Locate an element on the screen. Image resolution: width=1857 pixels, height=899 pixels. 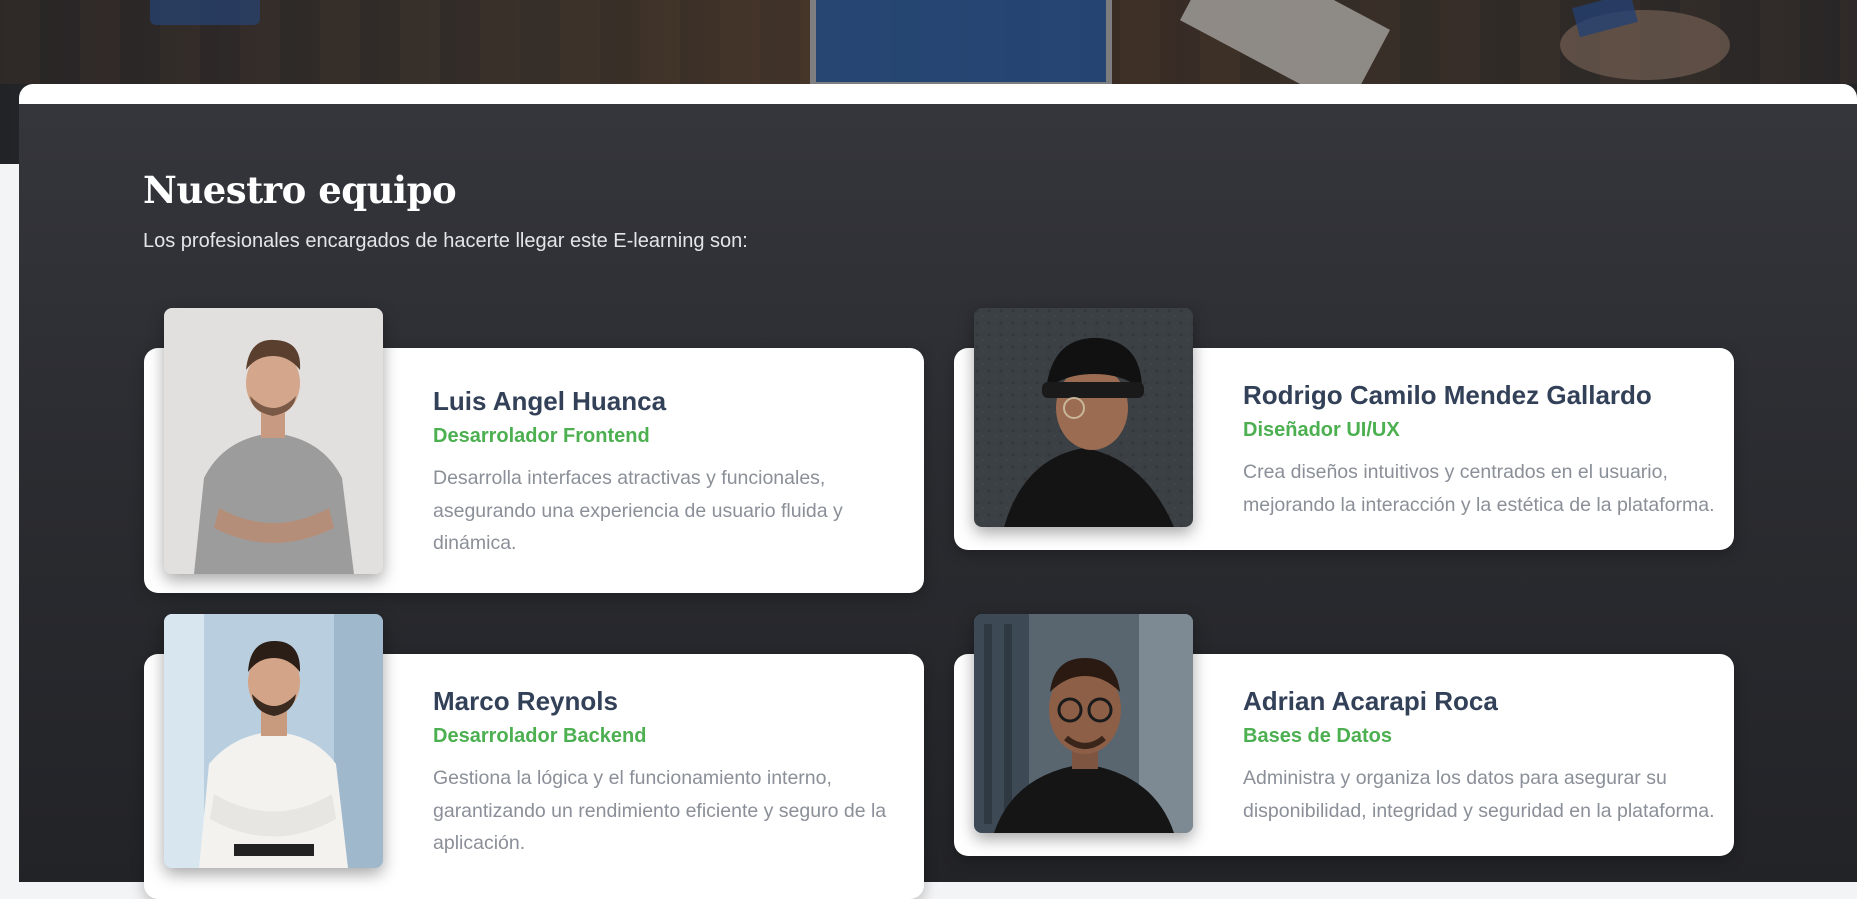
member-name: Luis Angel Huanca is located at coordinates (550, 401).